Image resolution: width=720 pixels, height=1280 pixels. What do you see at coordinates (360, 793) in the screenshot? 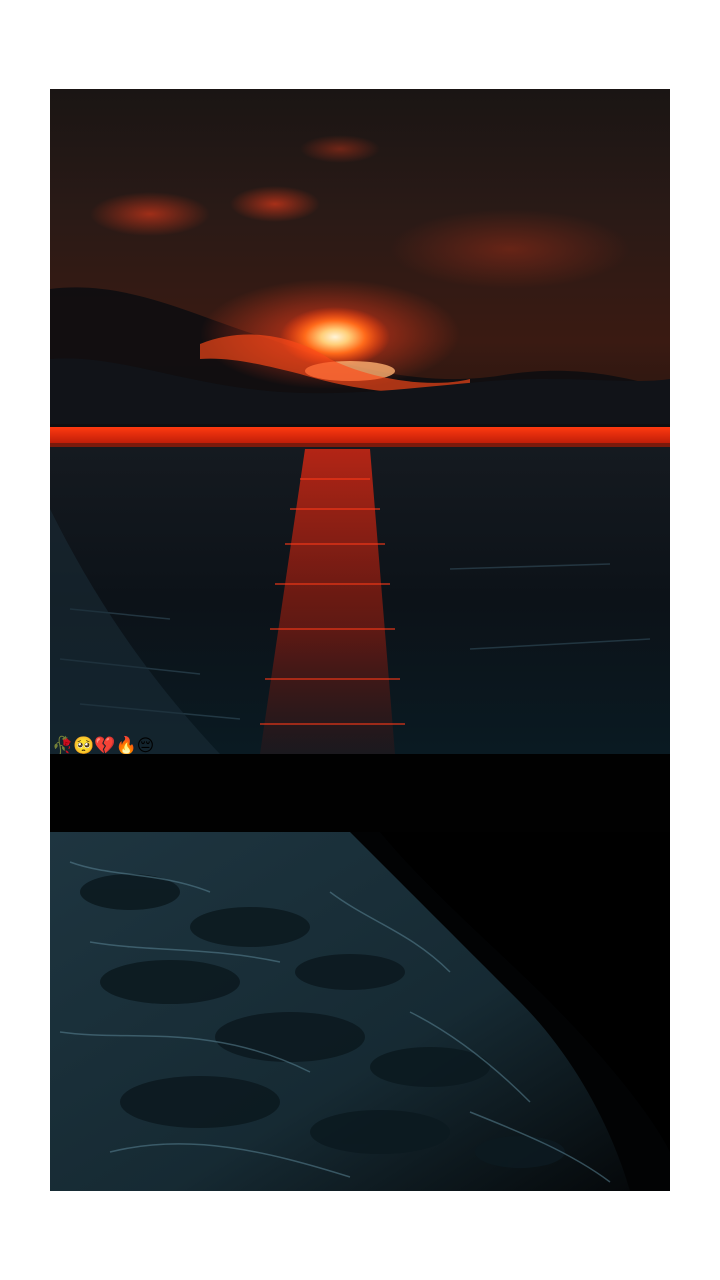
I see `caption-bar` at bounding box center [360, 793].